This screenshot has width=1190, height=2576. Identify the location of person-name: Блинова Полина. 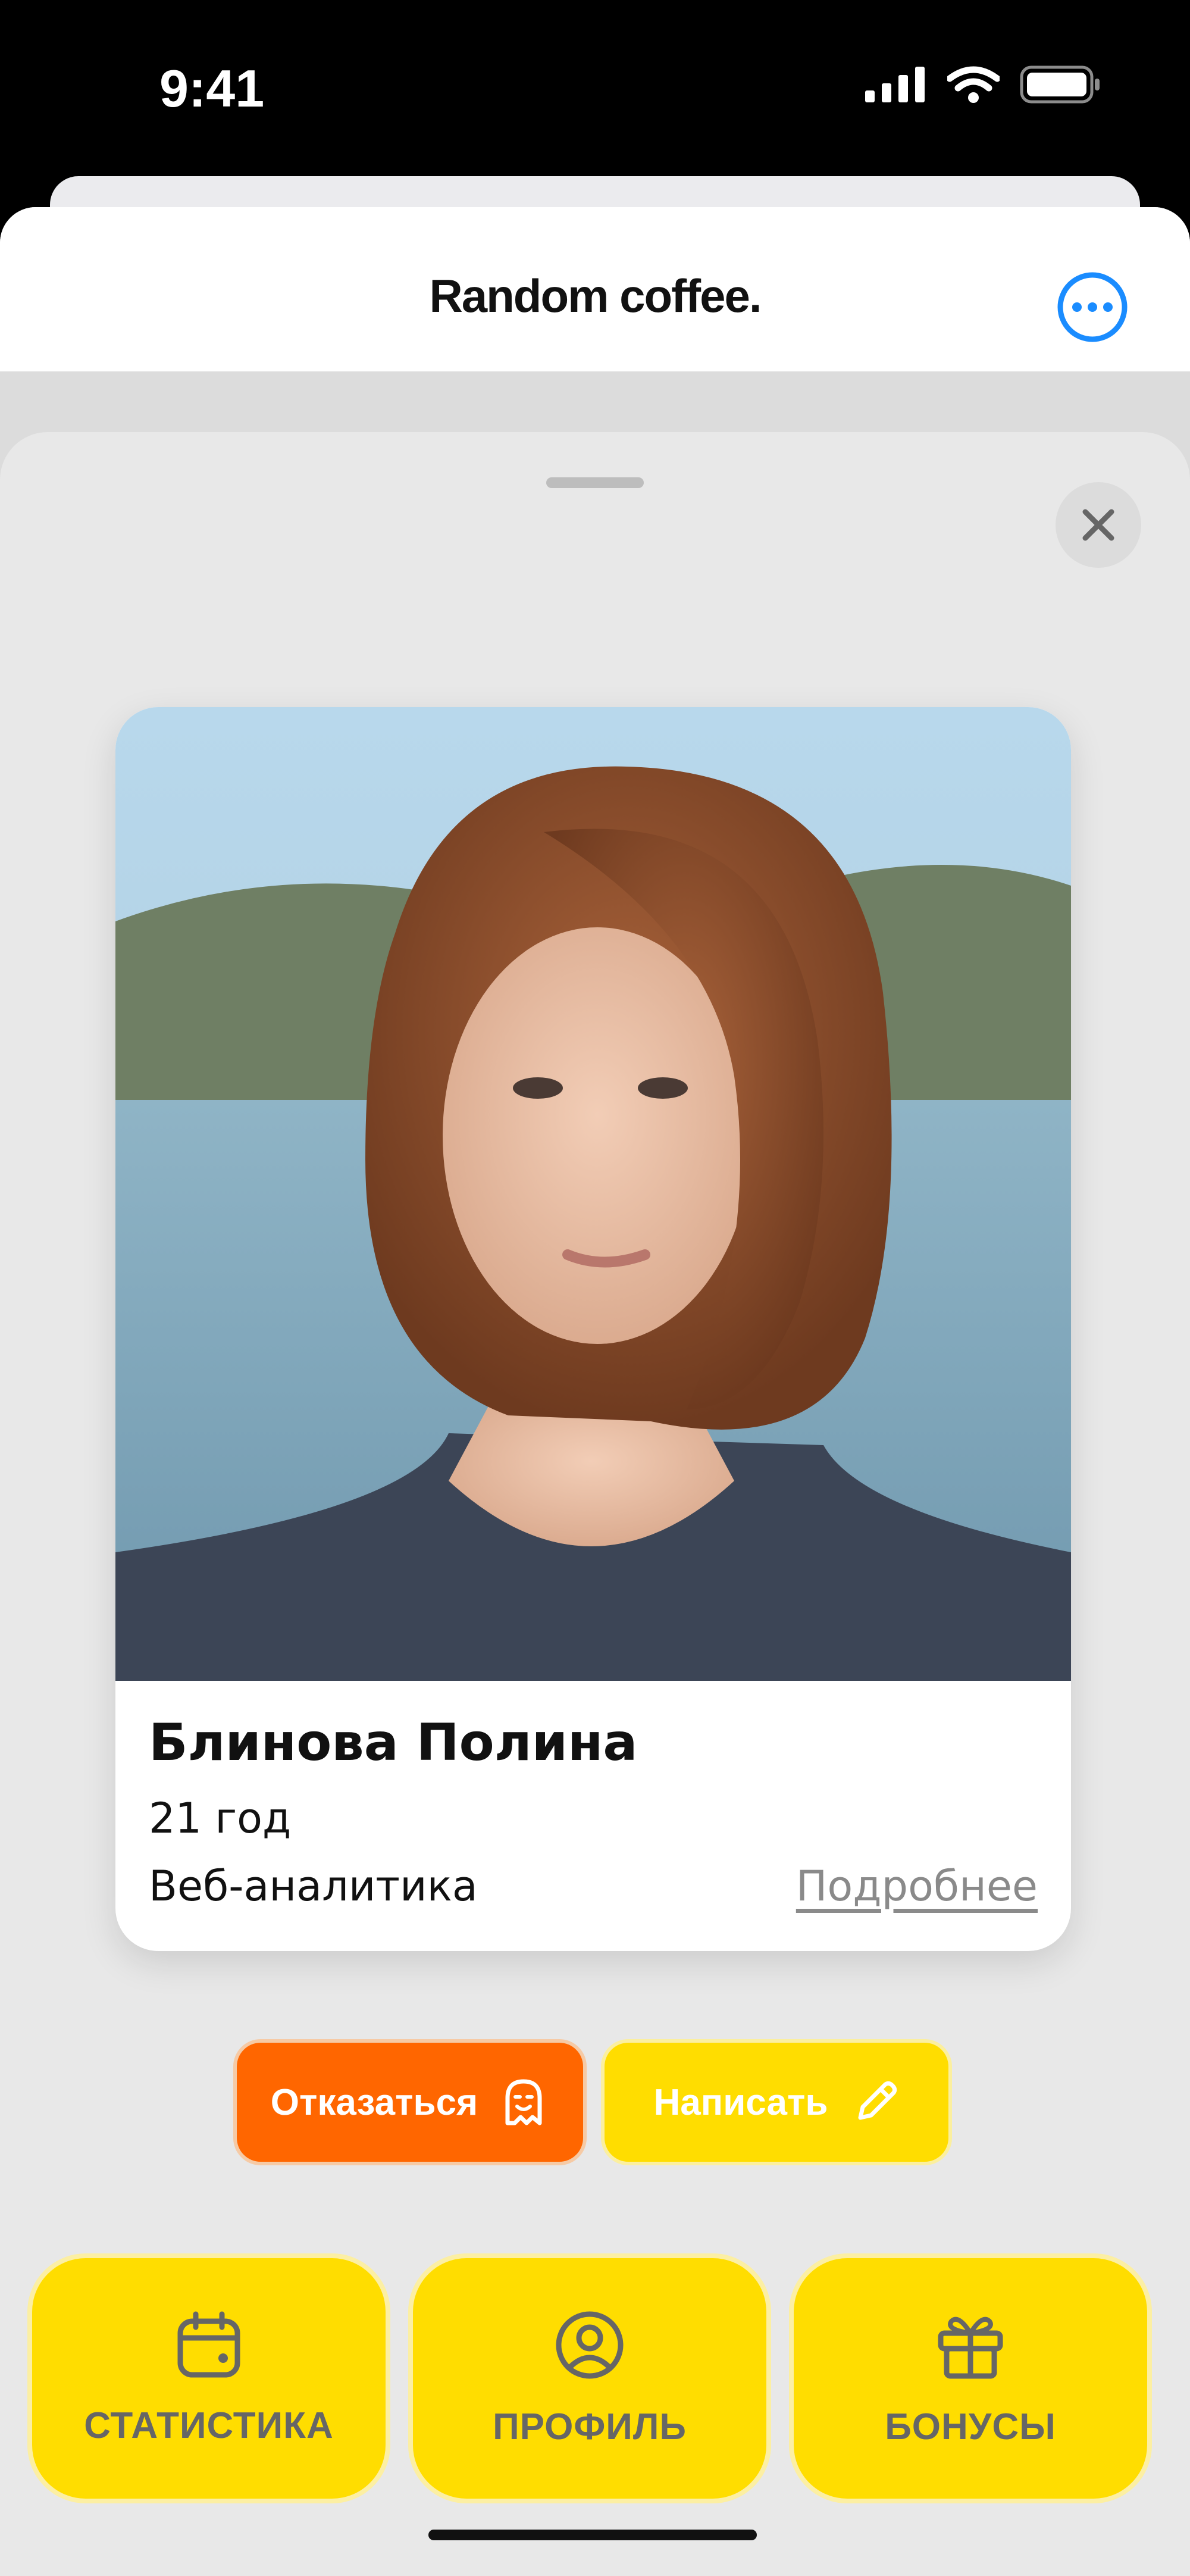
(393, 1742).